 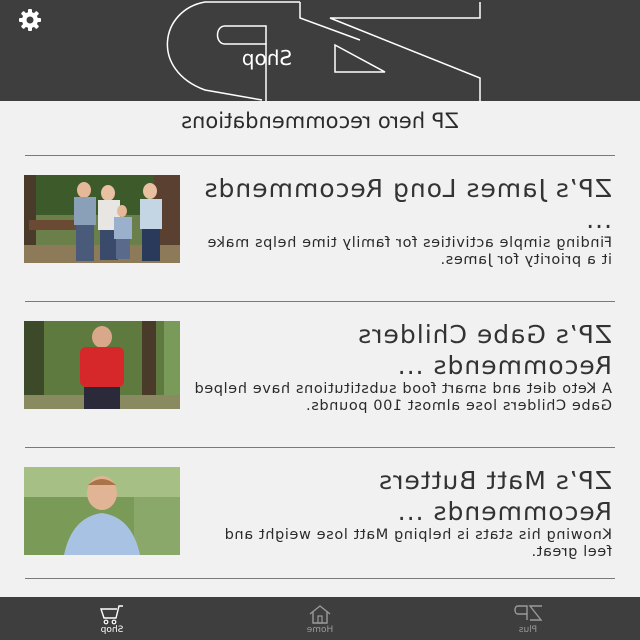 I want to click on tab-home: Home, so click(x=320, y=618).